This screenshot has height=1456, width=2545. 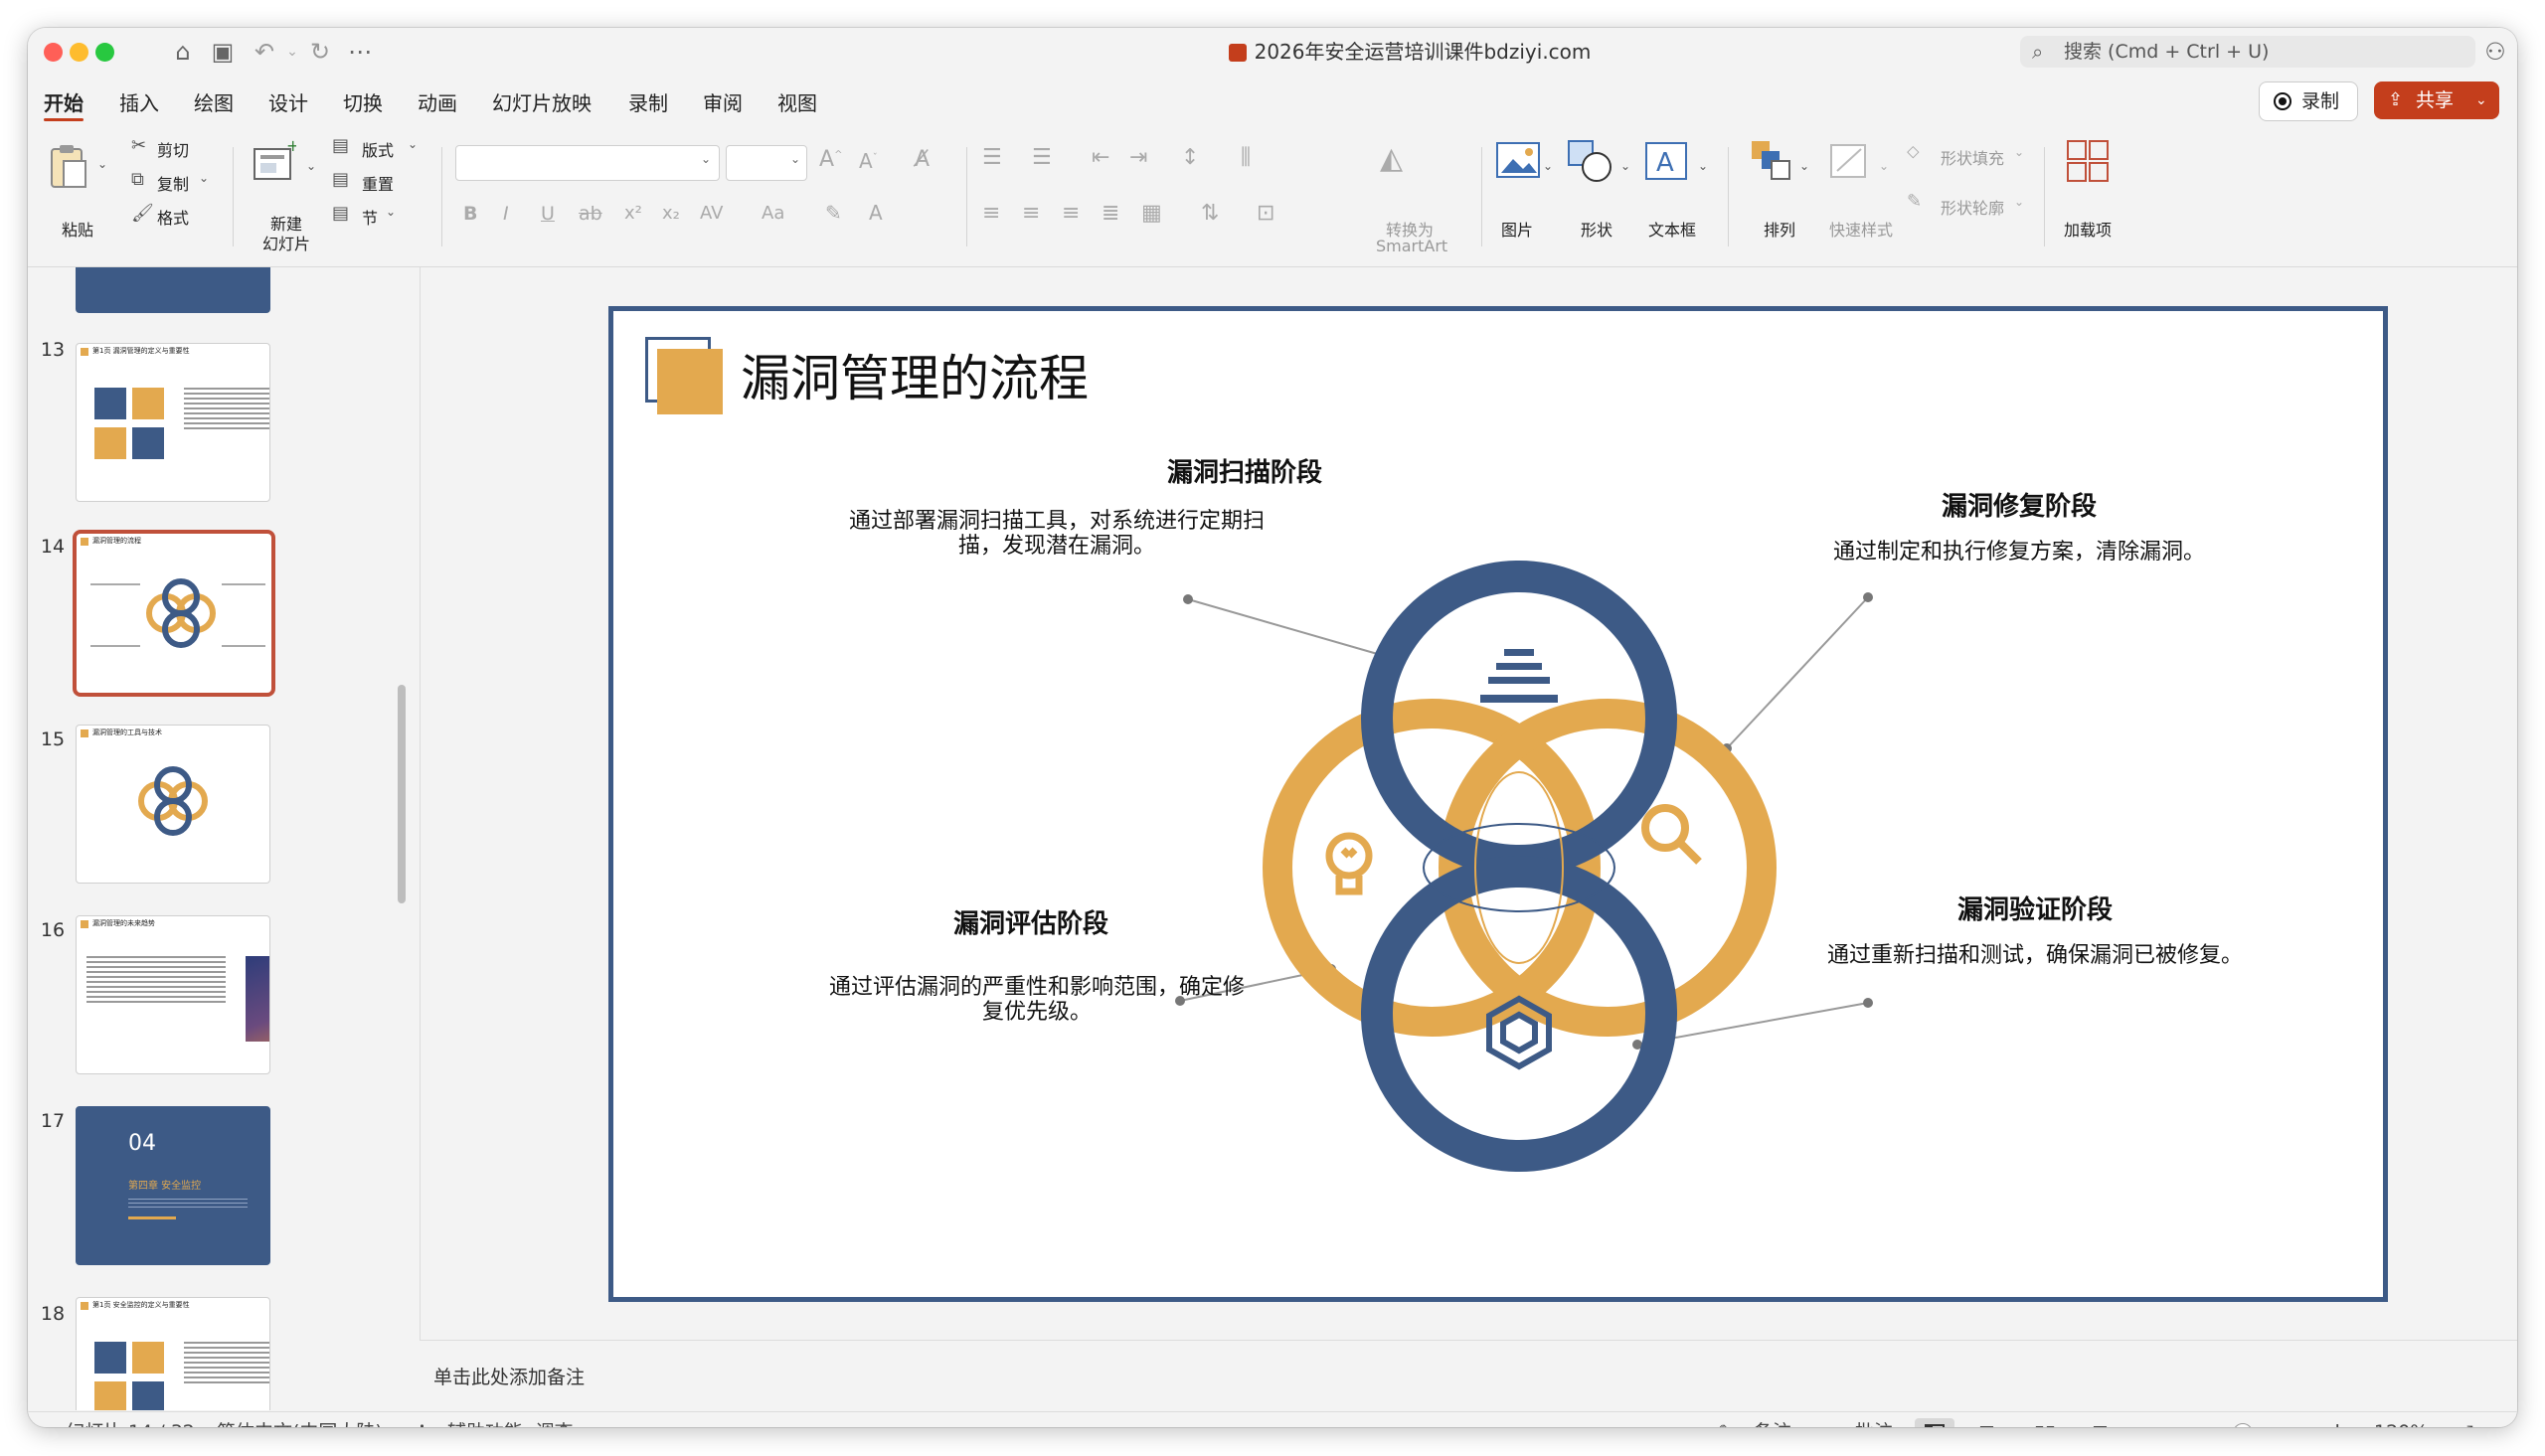 I want to click on paint-bucket-icon: ⬦, so click(x=1913, y=151).